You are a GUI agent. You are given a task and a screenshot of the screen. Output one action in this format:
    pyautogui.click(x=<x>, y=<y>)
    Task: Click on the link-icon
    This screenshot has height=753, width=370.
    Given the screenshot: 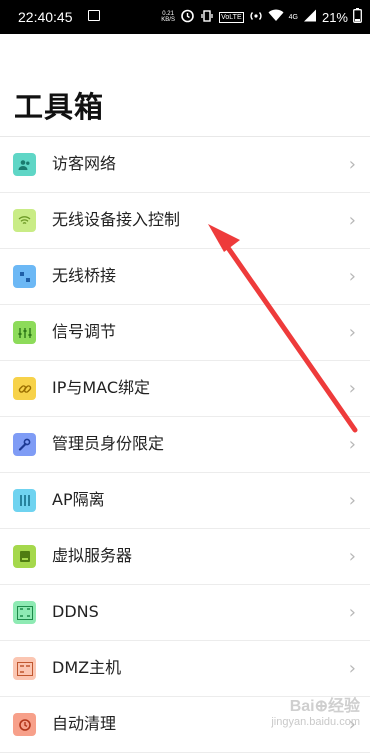 What is the action you would take?
    pyautogui.click(x=24, y=388)
    